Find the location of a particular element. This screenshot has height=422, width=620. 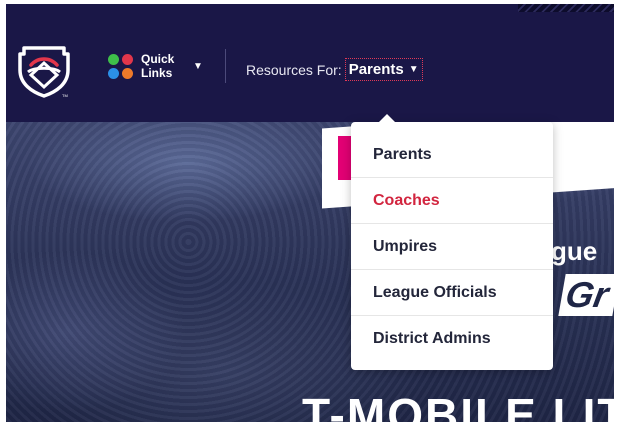

blue-dot is located at coordinates (113, 73).